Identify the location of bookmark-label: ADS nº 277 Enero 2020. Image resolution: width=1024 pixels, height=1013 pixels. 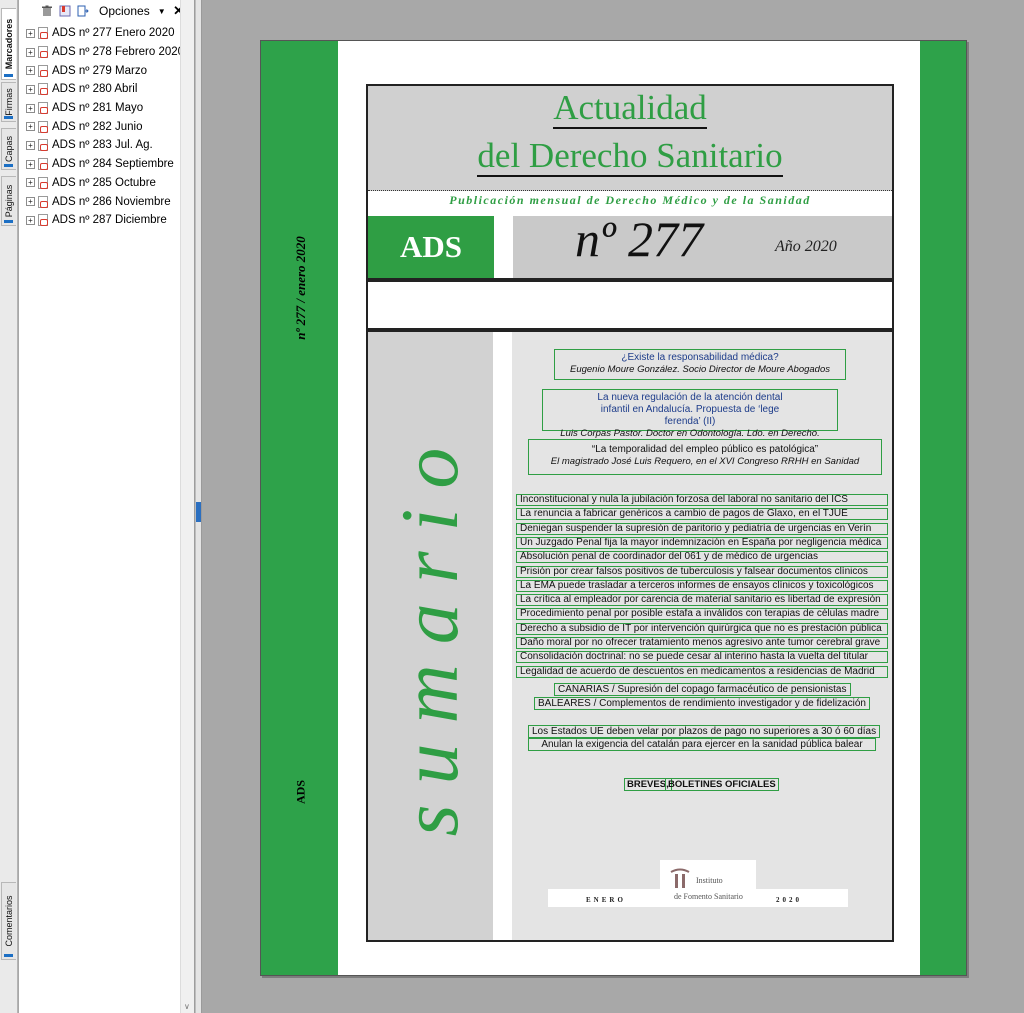
(113, 33).